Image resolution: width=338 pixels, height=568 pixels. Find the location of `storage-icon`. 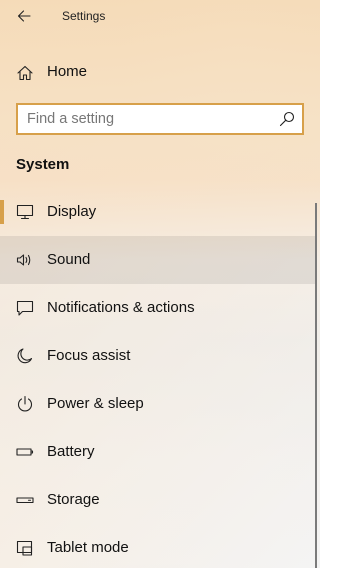

storage-icon is located at coordinates (25, 500).